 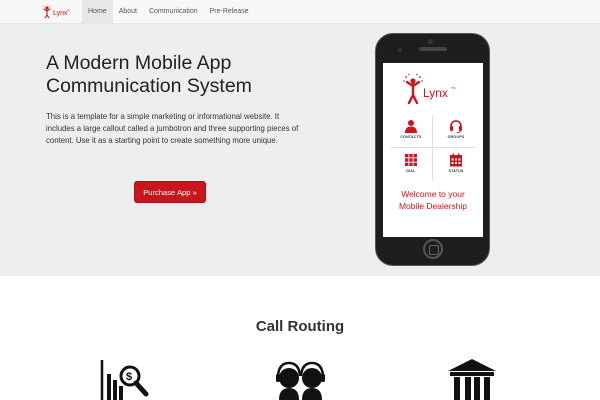 I want to click on nav-item-home: Home, so click(x=97, y=11).